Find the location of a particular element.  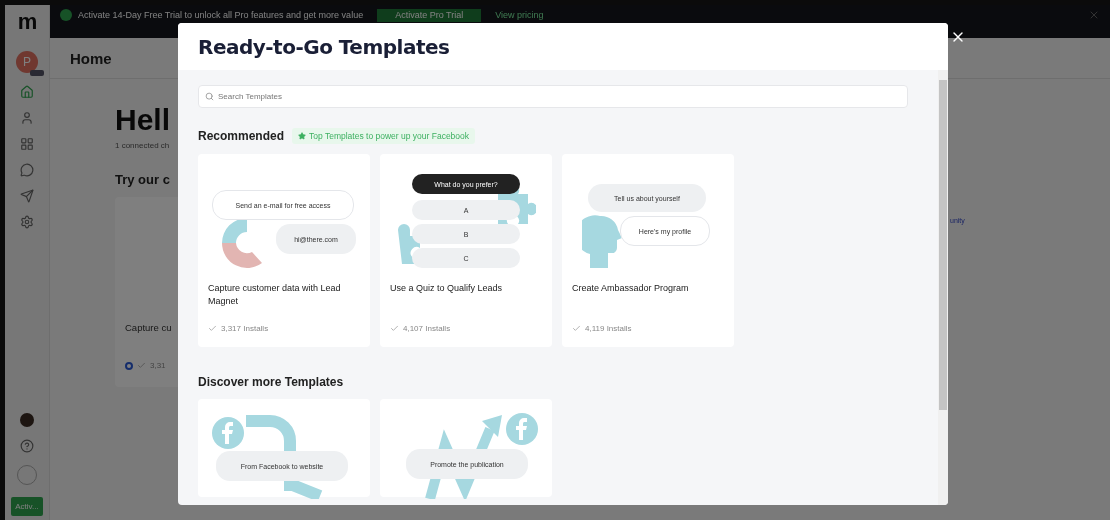

section-title: Recommended is located at coordinates (241, 136).